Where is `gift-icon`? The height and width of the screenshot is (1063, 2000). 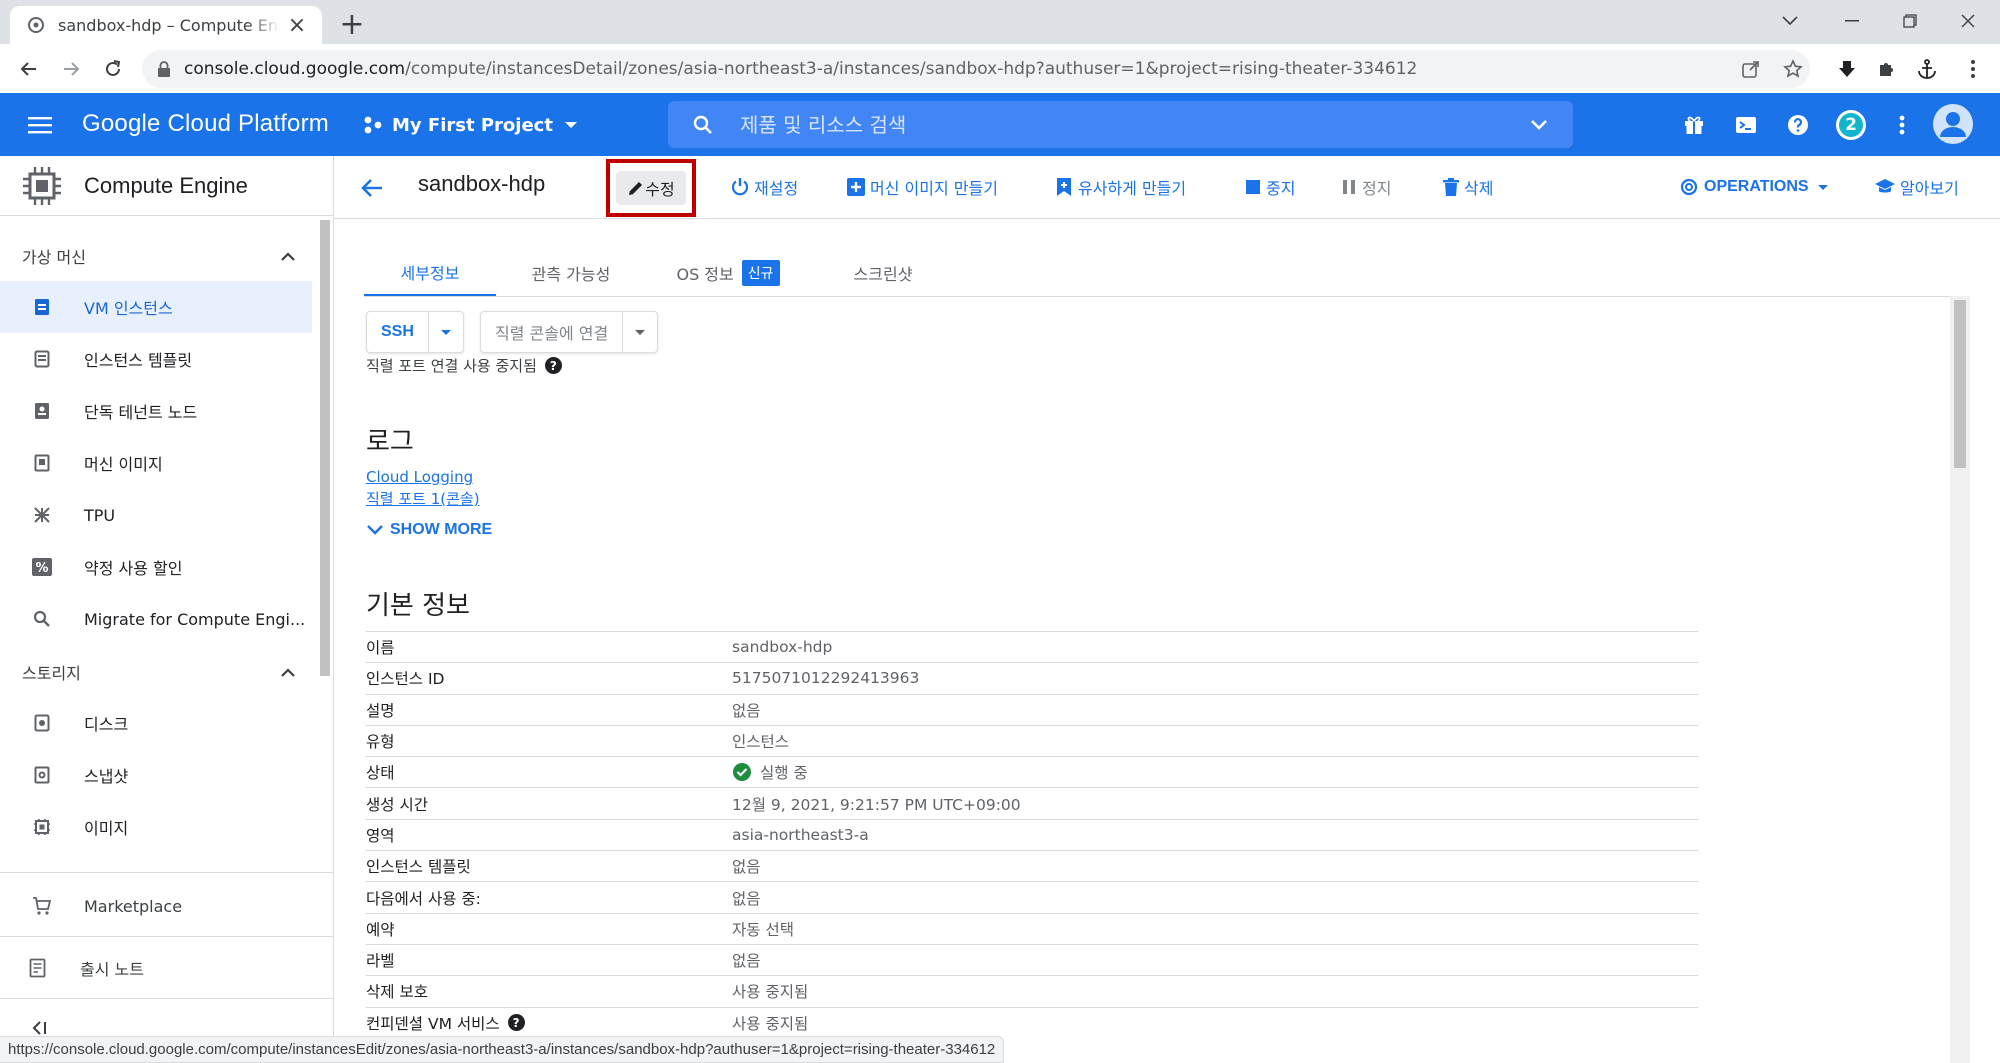
gift-icon is located at coordinates (1694, 125).